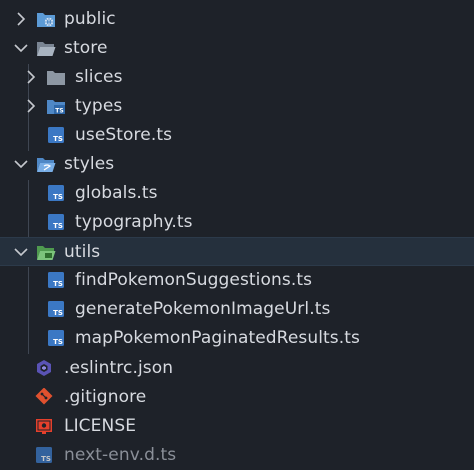  I want to click on tree-item-label: types, so click(99, 106).